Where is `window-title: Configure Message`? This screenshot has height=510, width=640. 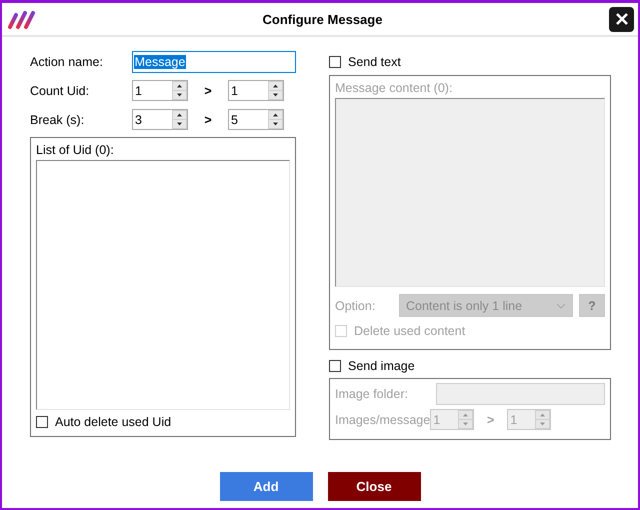 window-title: Configure Message is located at coordinates (323, 19).